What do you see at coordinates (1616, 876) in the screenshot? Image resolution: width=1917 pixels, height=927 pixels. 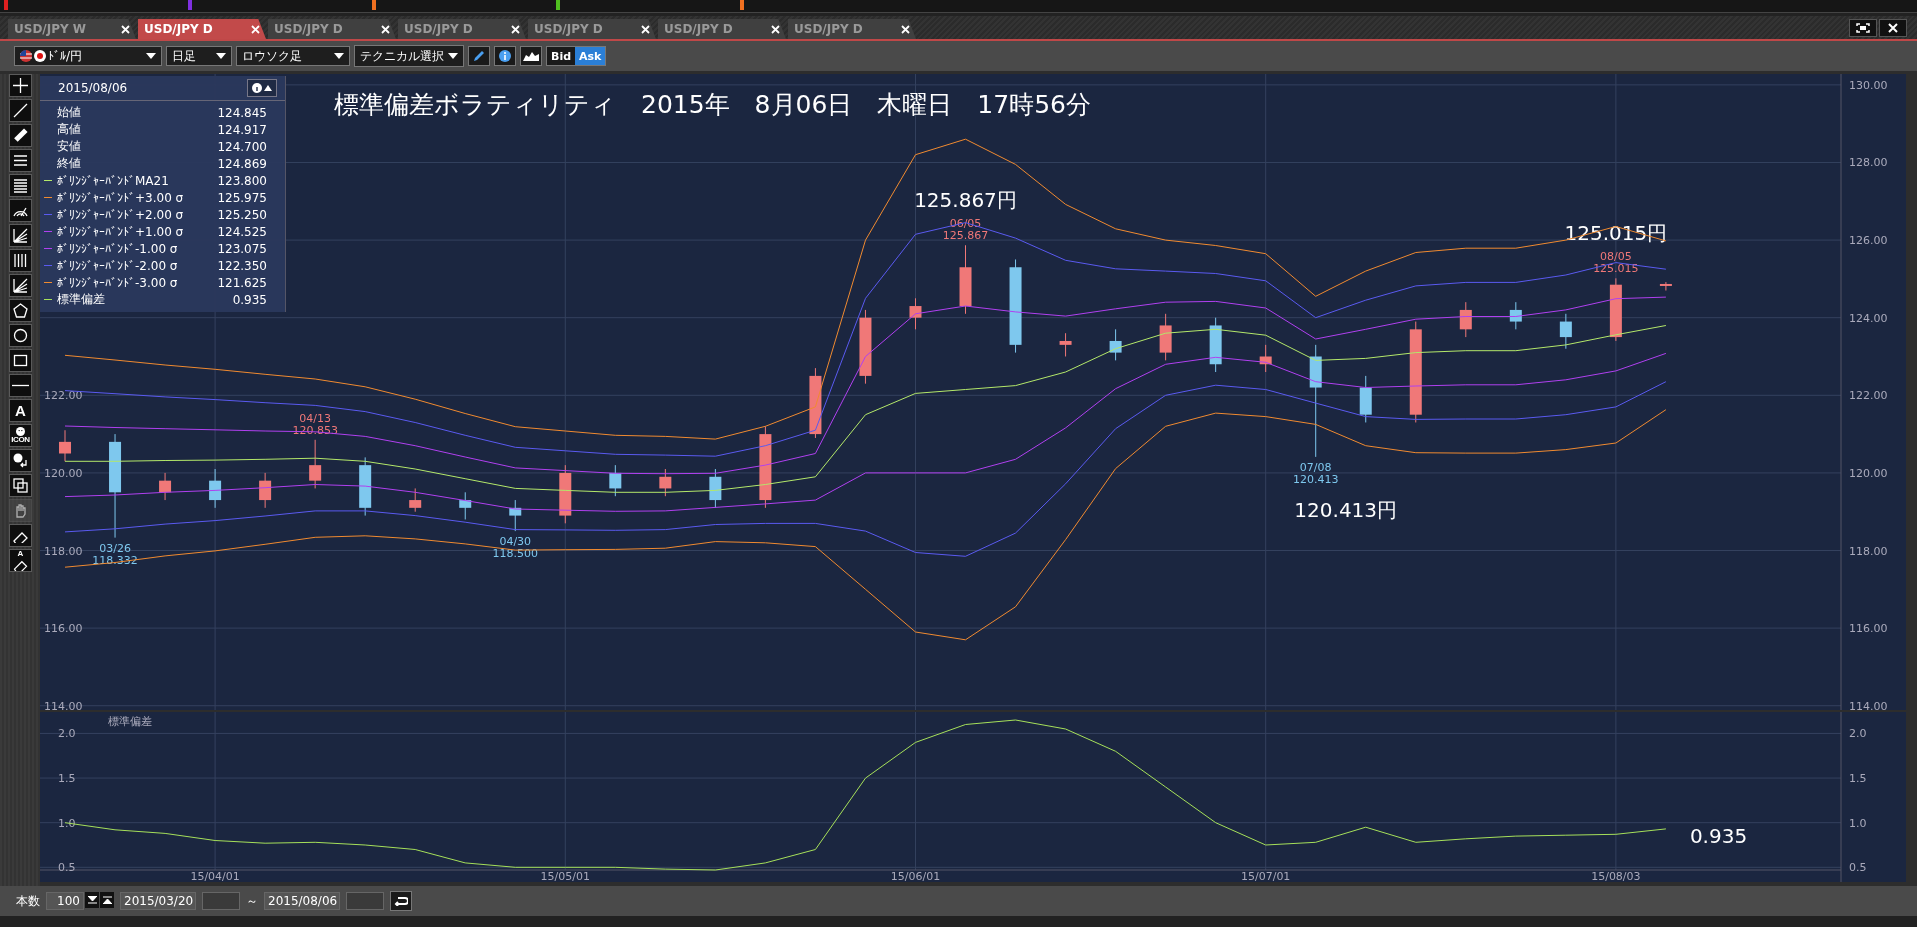 I see `axis-label: 15/08/03` at bounding box center [1616, 876].